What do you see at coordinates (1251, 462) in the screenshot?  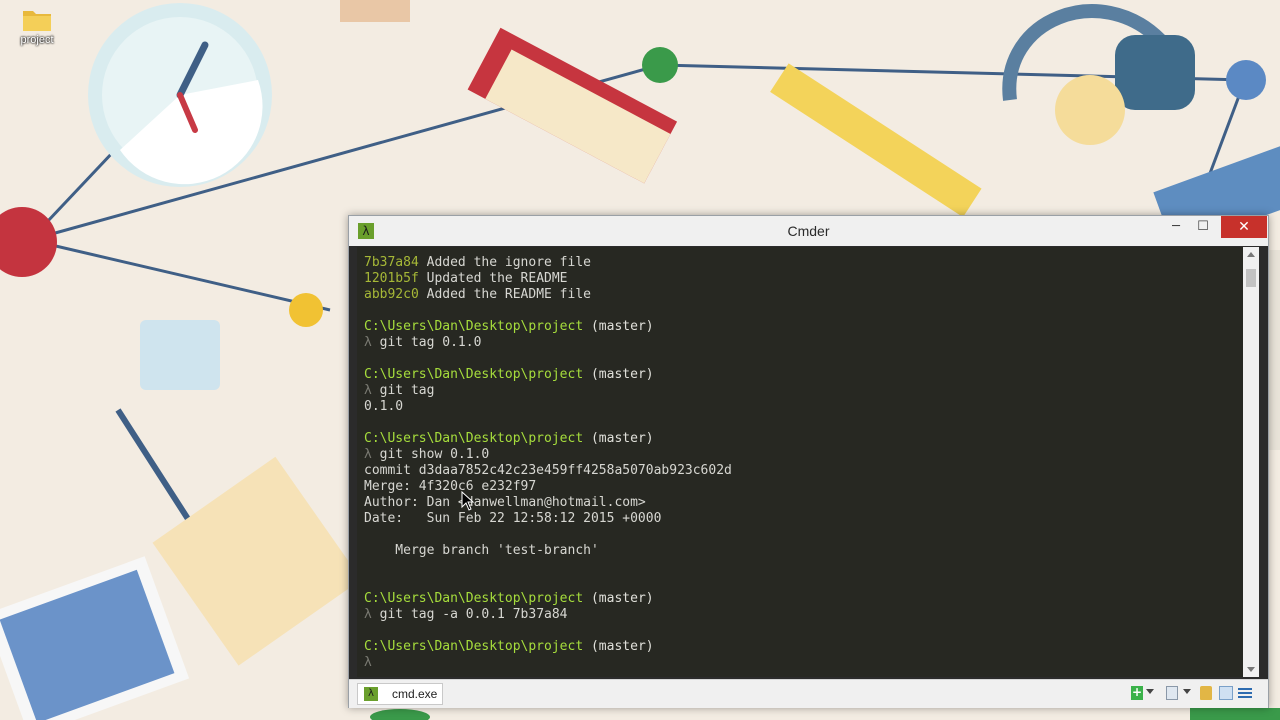 I see `vertical-scrollbar` at bounding box center [1251, 462].